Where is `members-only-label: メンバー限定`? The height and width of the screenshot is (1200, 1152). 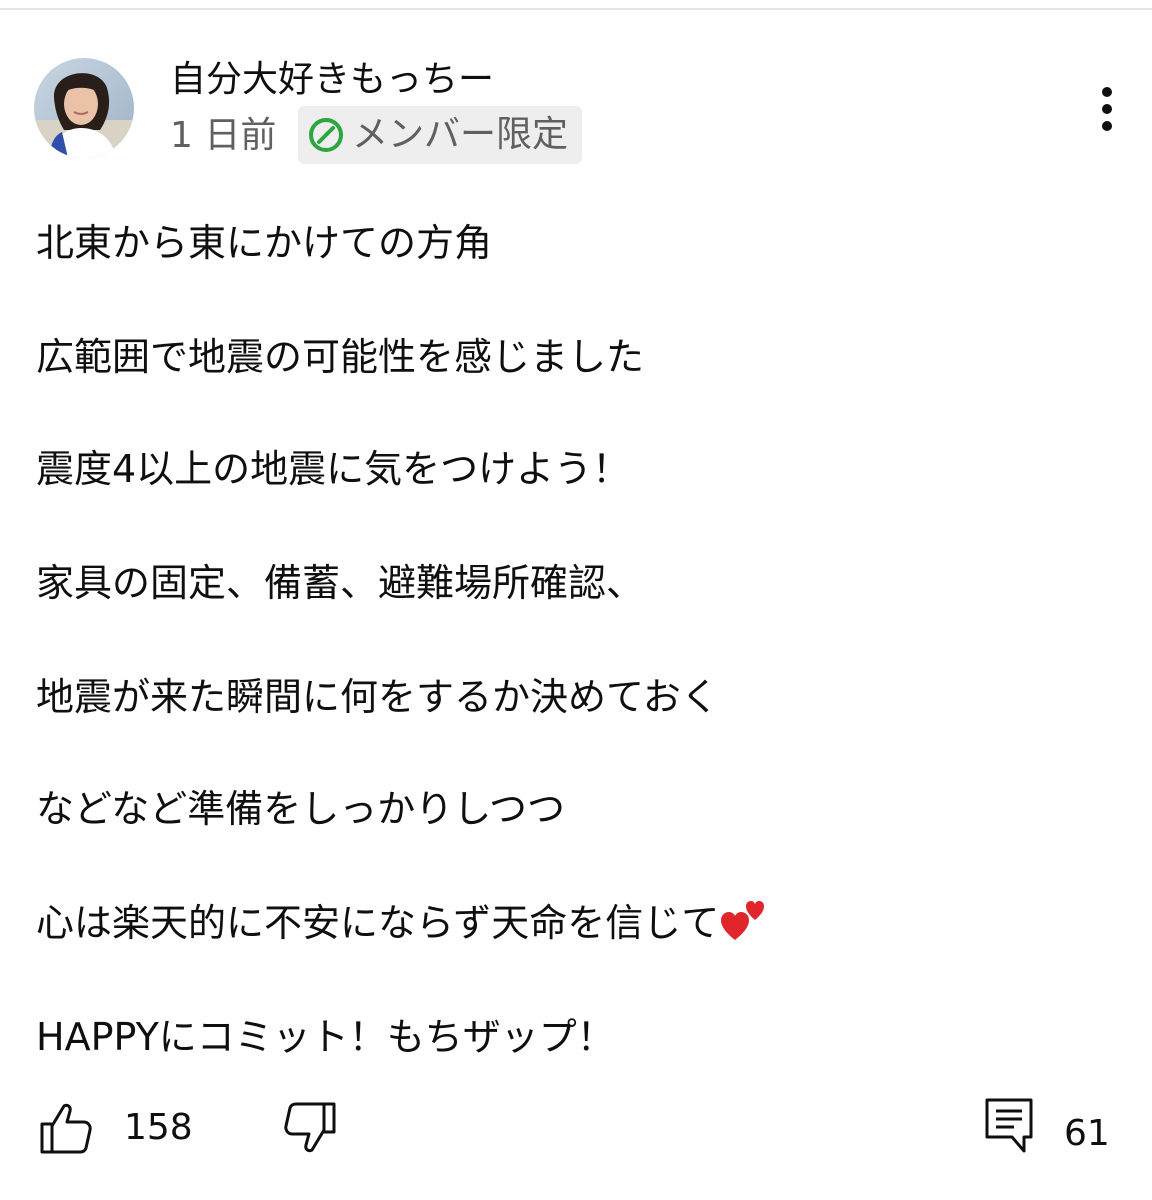 members-only-label: メンバー限定 is located at coordinates (460, 134).